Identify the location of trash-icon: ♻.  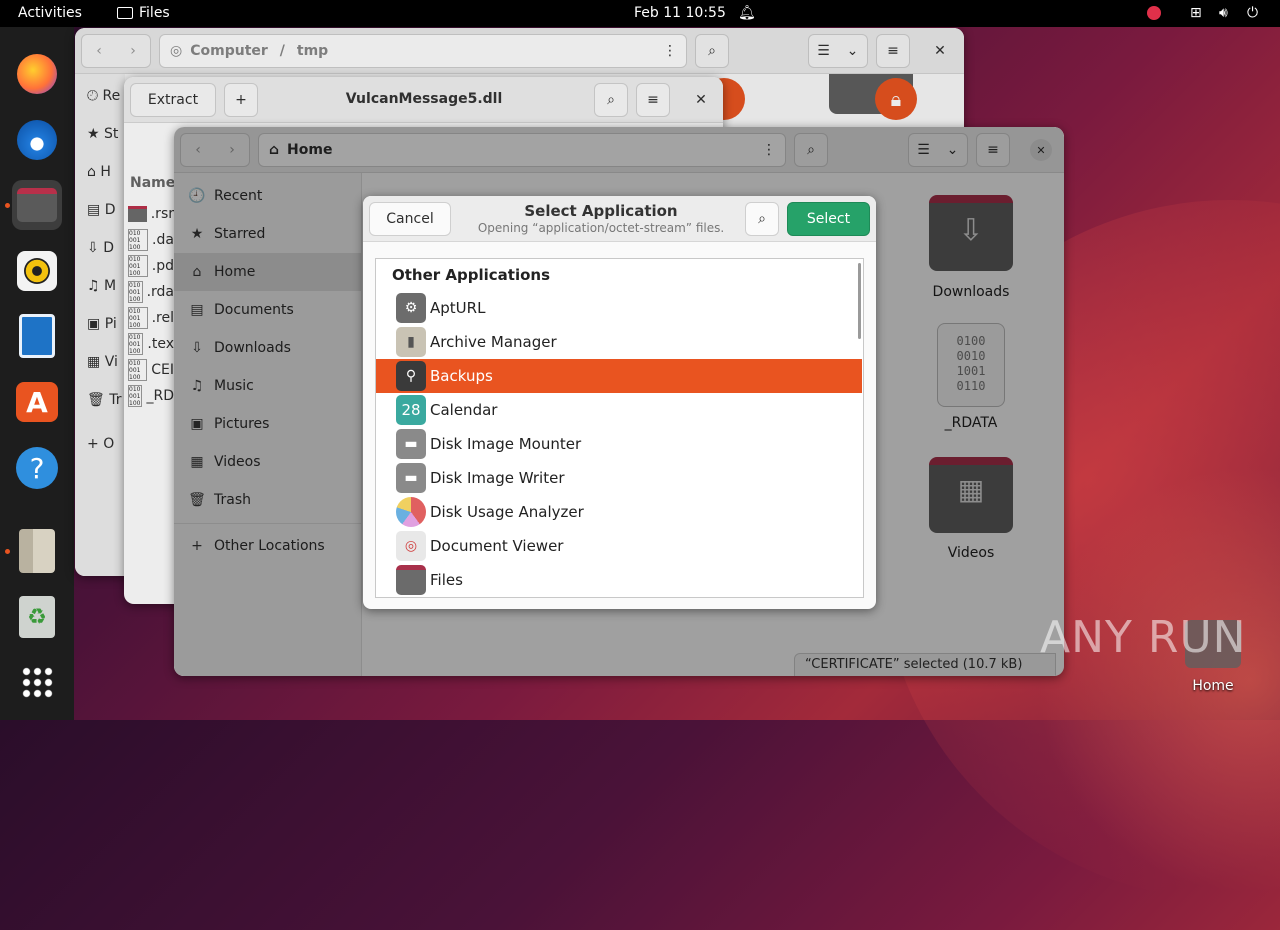
(37, 617).